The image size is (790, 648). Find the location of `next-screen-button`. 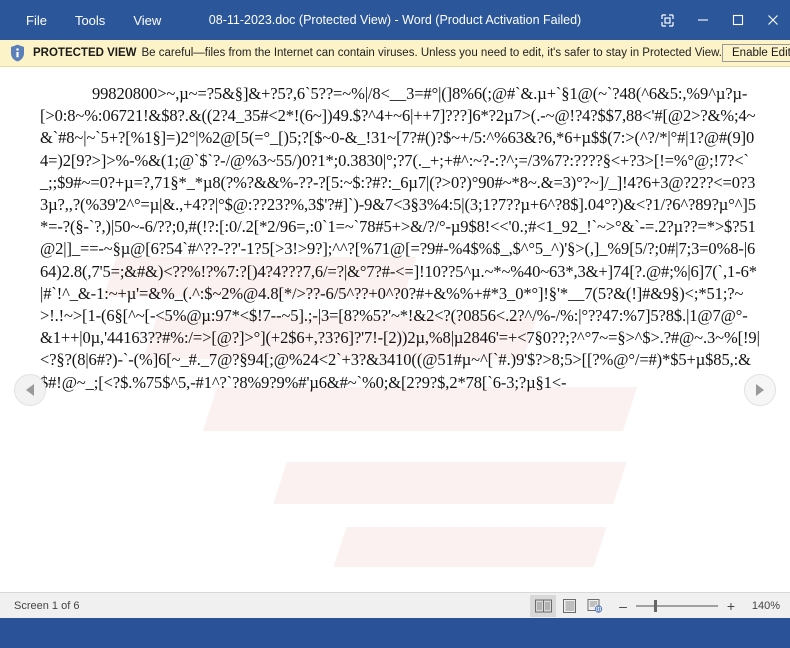

next-screen-button is located at coordinates (760, 390).